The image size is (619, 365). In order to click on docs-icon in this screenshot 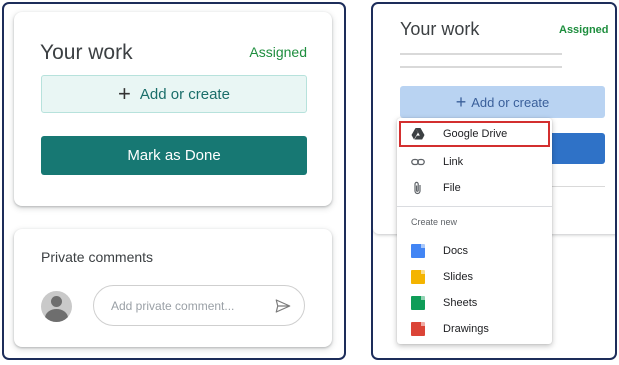, I will do `click(418, 251)`.